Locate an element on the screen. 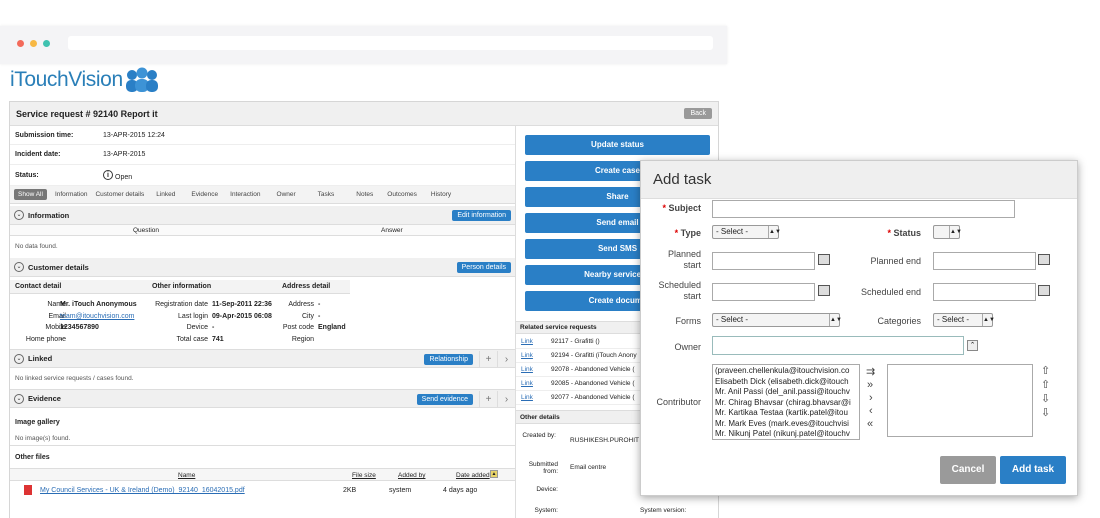  double-chevron-right-icon: » is located at coordinates (870, 385).